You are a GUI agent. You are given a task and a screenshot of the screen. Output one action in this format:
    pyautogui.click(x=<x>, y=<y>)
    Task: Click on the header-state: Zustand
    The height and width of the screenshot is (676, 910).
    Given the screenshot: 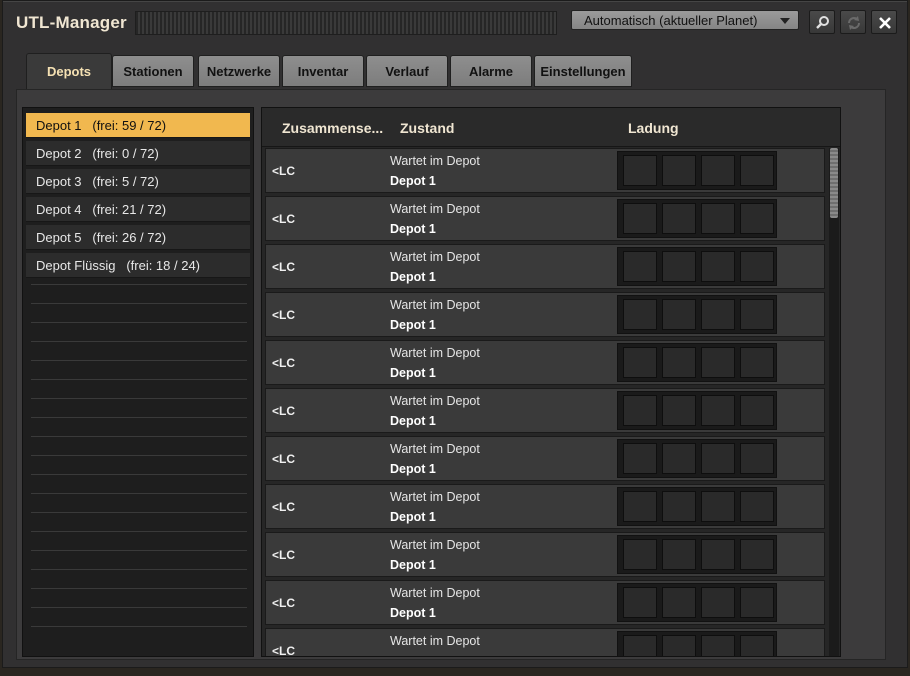 What is the action you would take?
    pyautogui.click(x=427, y=128)
    